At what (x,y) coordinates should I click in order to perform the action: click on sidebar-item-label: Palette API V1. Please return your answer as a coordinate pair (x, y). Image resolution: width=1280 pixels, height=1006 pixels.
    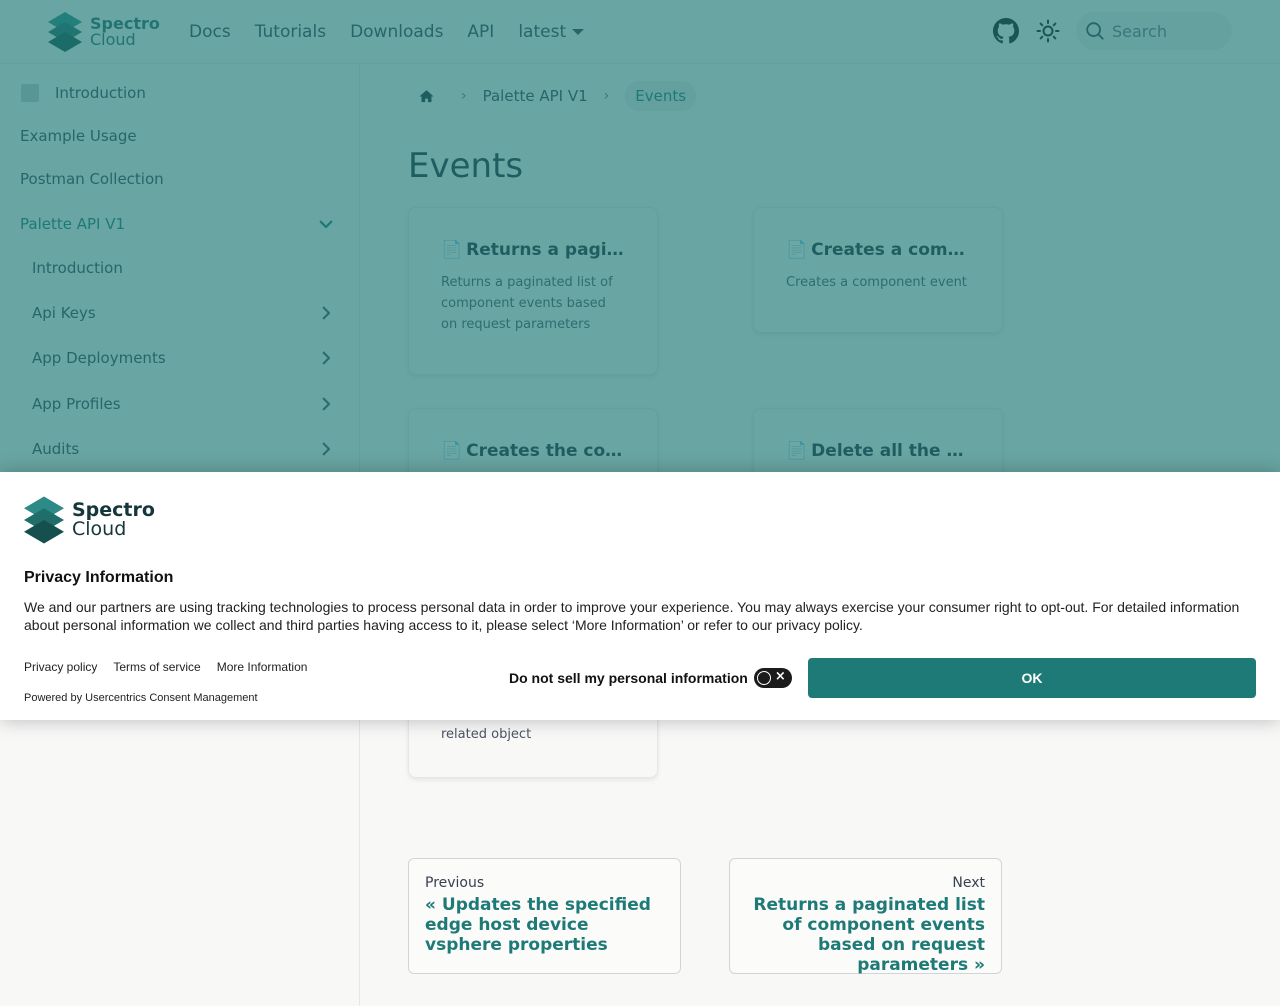
    Looking at the image, I should click on (73, 224).